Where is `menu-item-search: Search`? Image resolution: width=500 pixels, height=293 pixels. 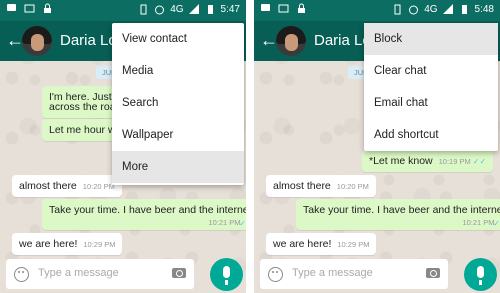 menu-item-search: Search is located at coordinates (178, 103).